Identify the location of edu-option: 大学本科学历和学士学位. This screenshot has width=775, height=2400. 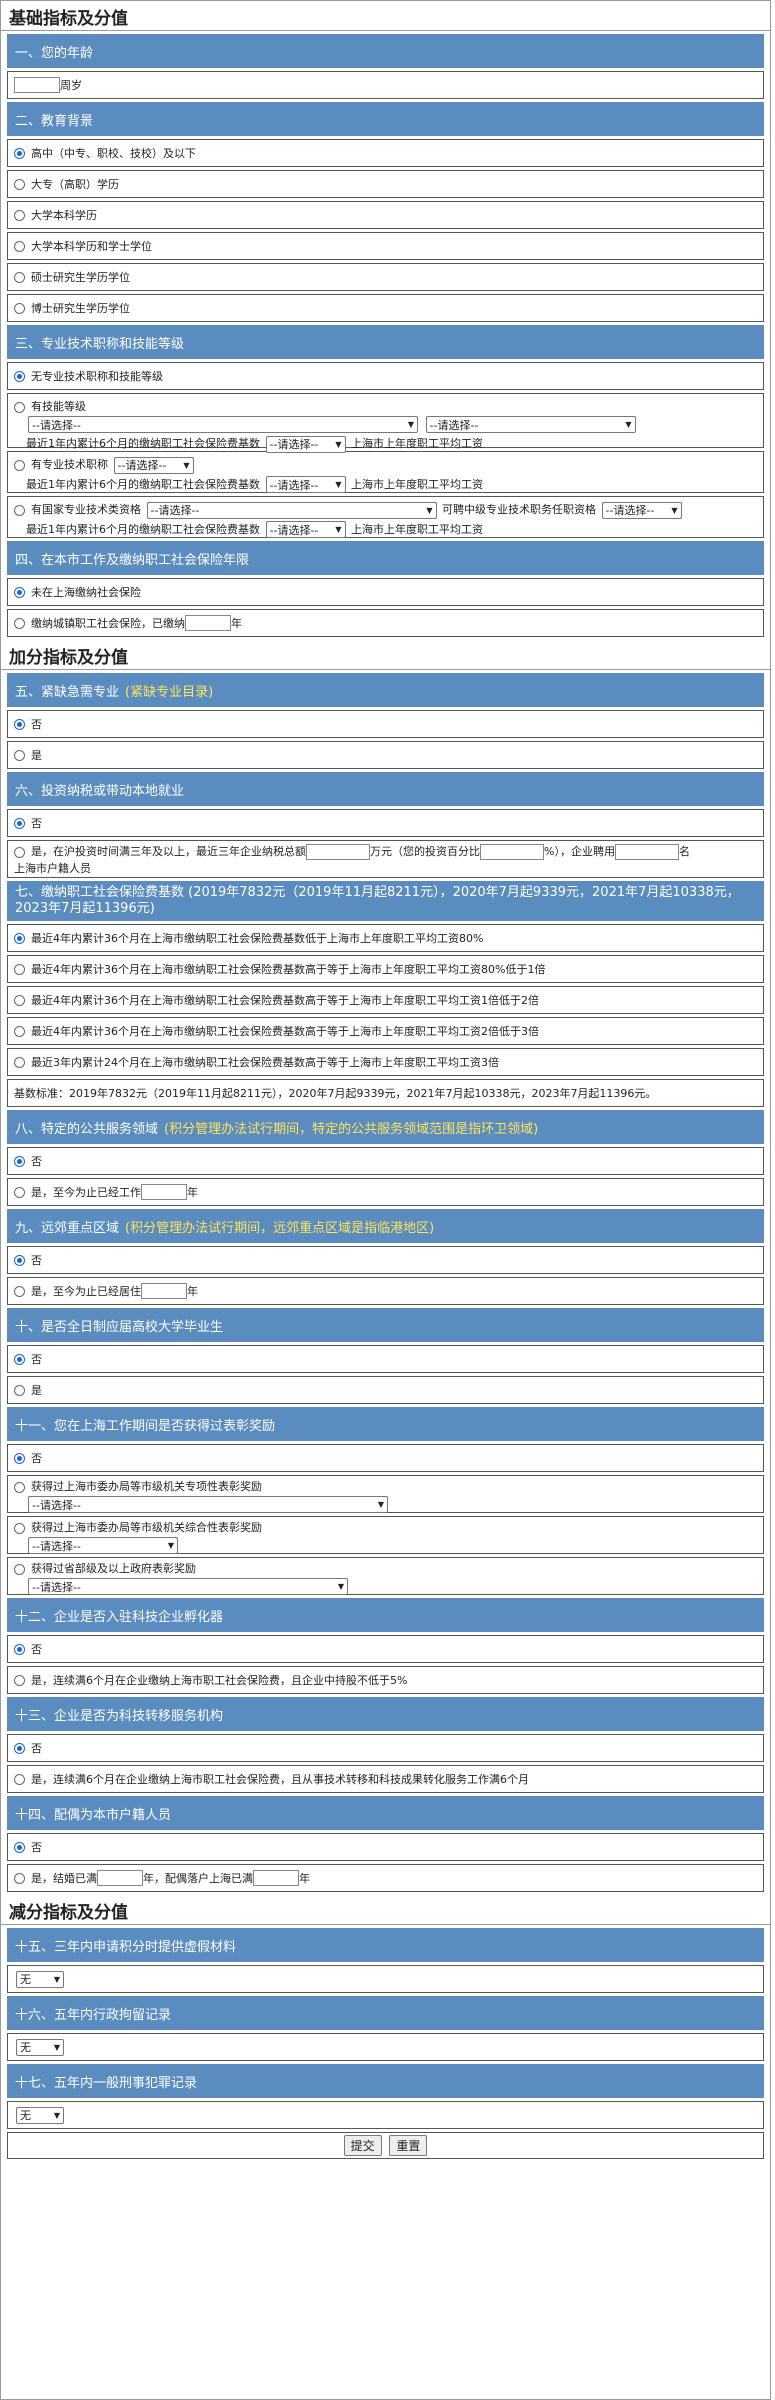
(385, 246).